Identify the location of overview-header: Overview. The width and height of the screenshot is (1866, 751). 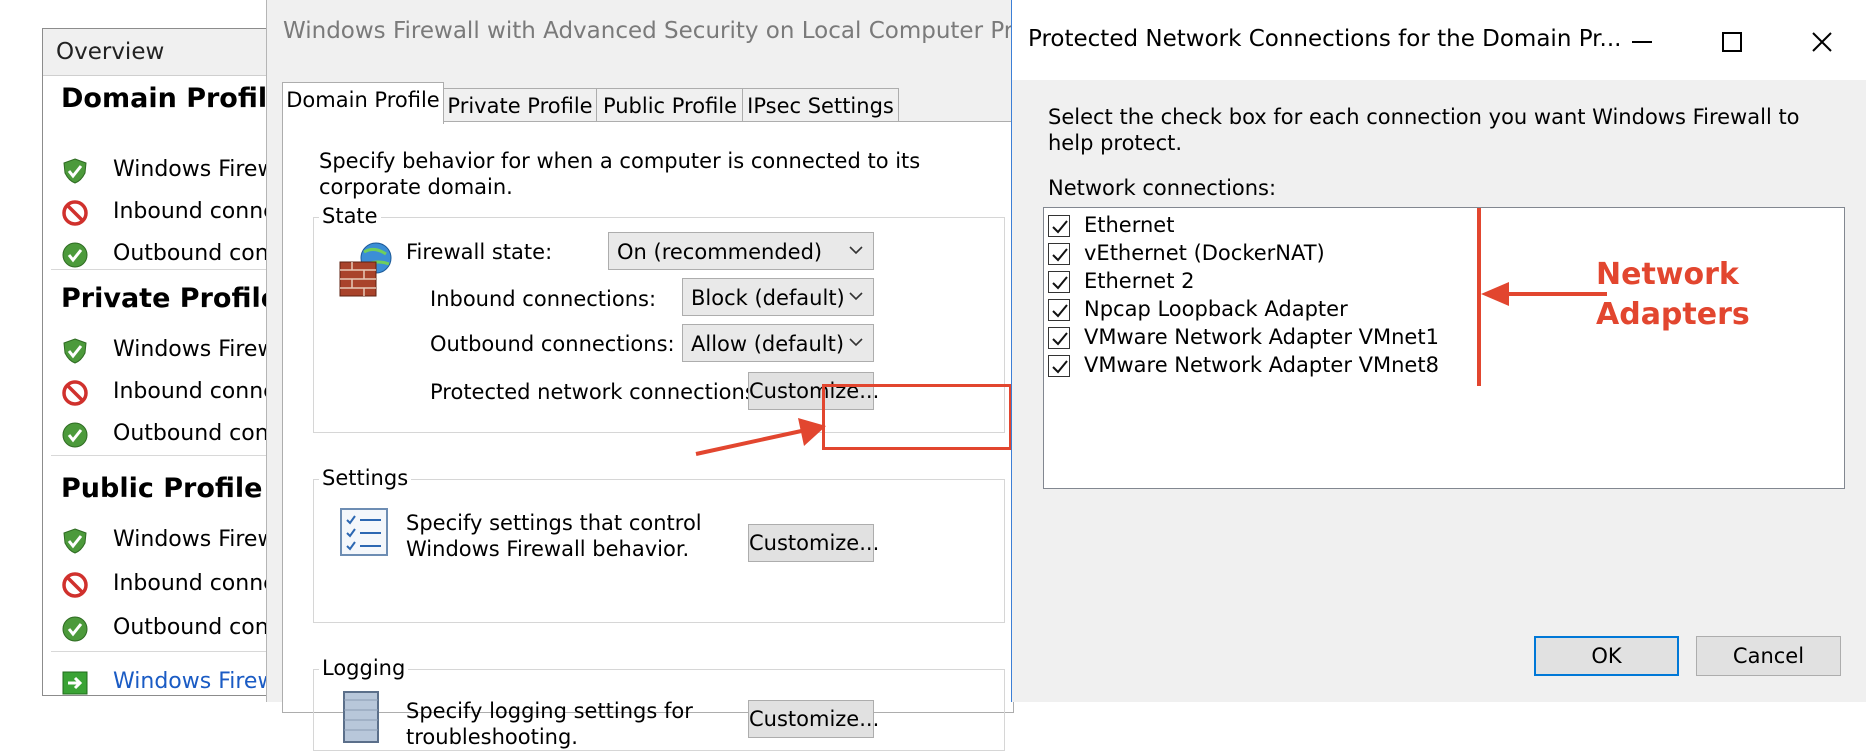
(173, 52).